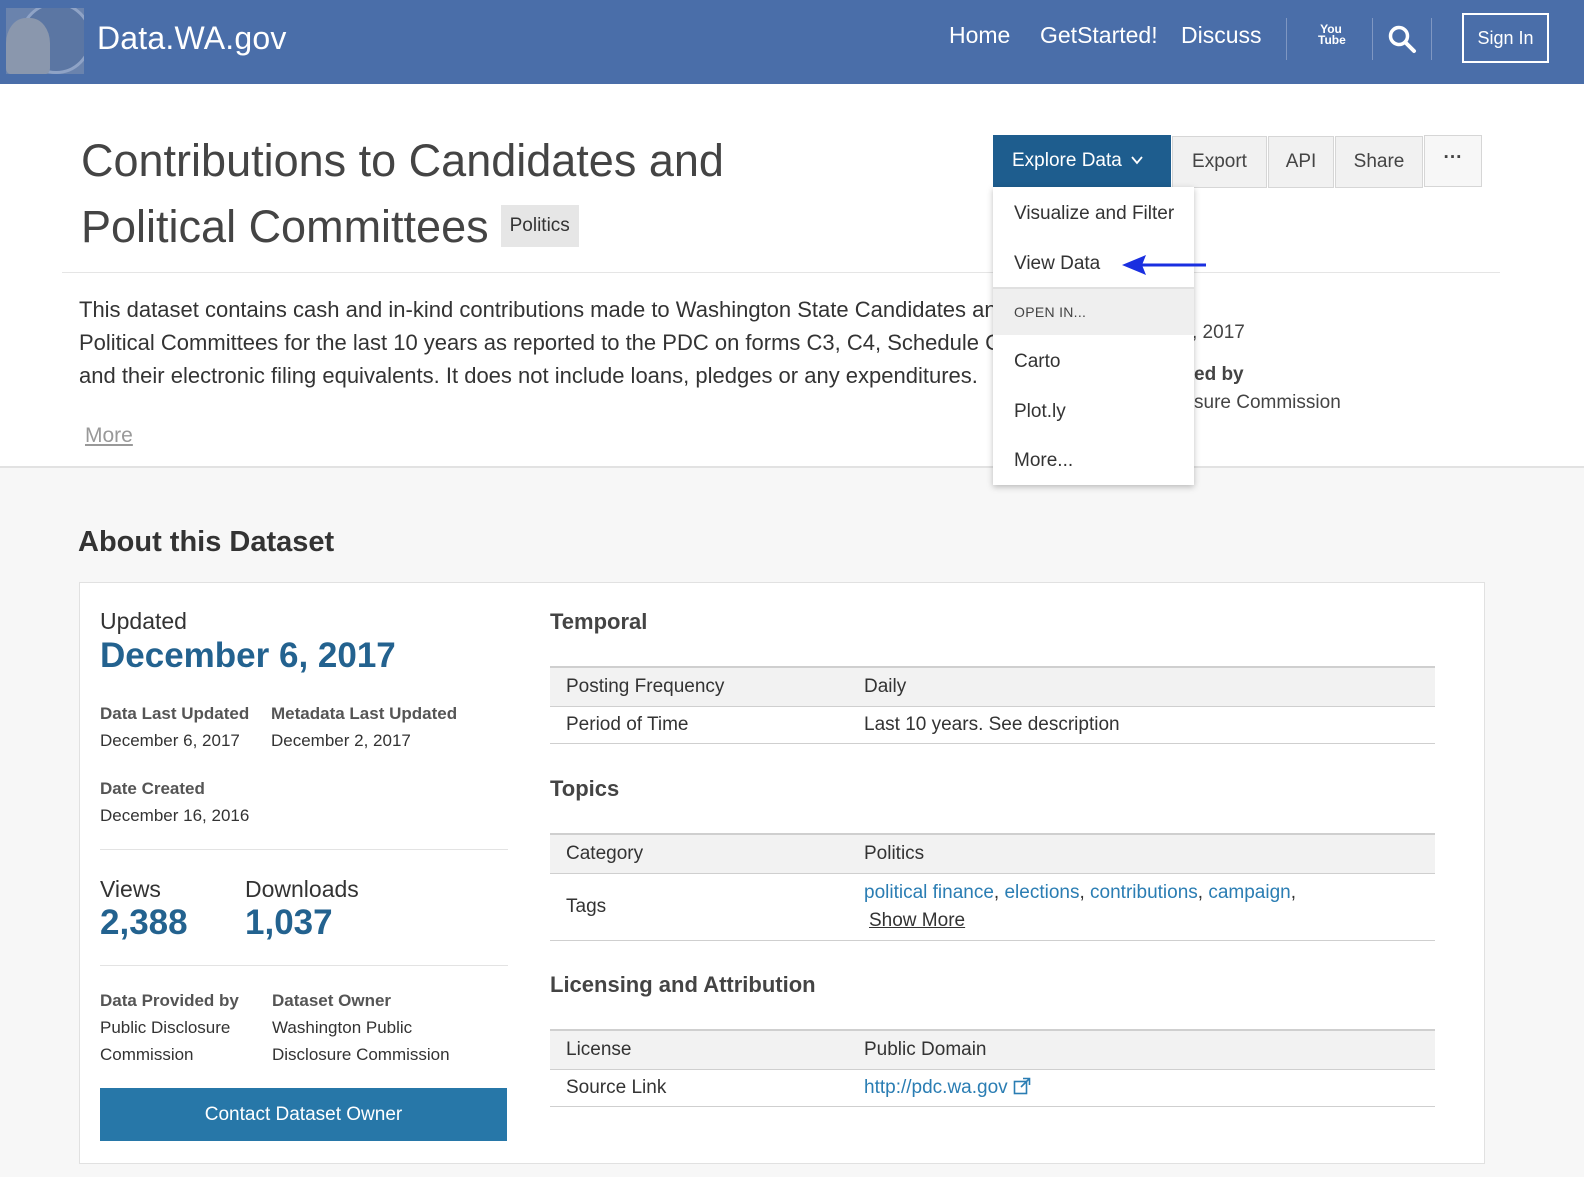 Image resolution: width=1584 pixels, height=1177 pixels. What do you see at coordinates (1137, 160) in the screenshot?
I see `chevron-down-icon` at bounding box center [1137, 160].